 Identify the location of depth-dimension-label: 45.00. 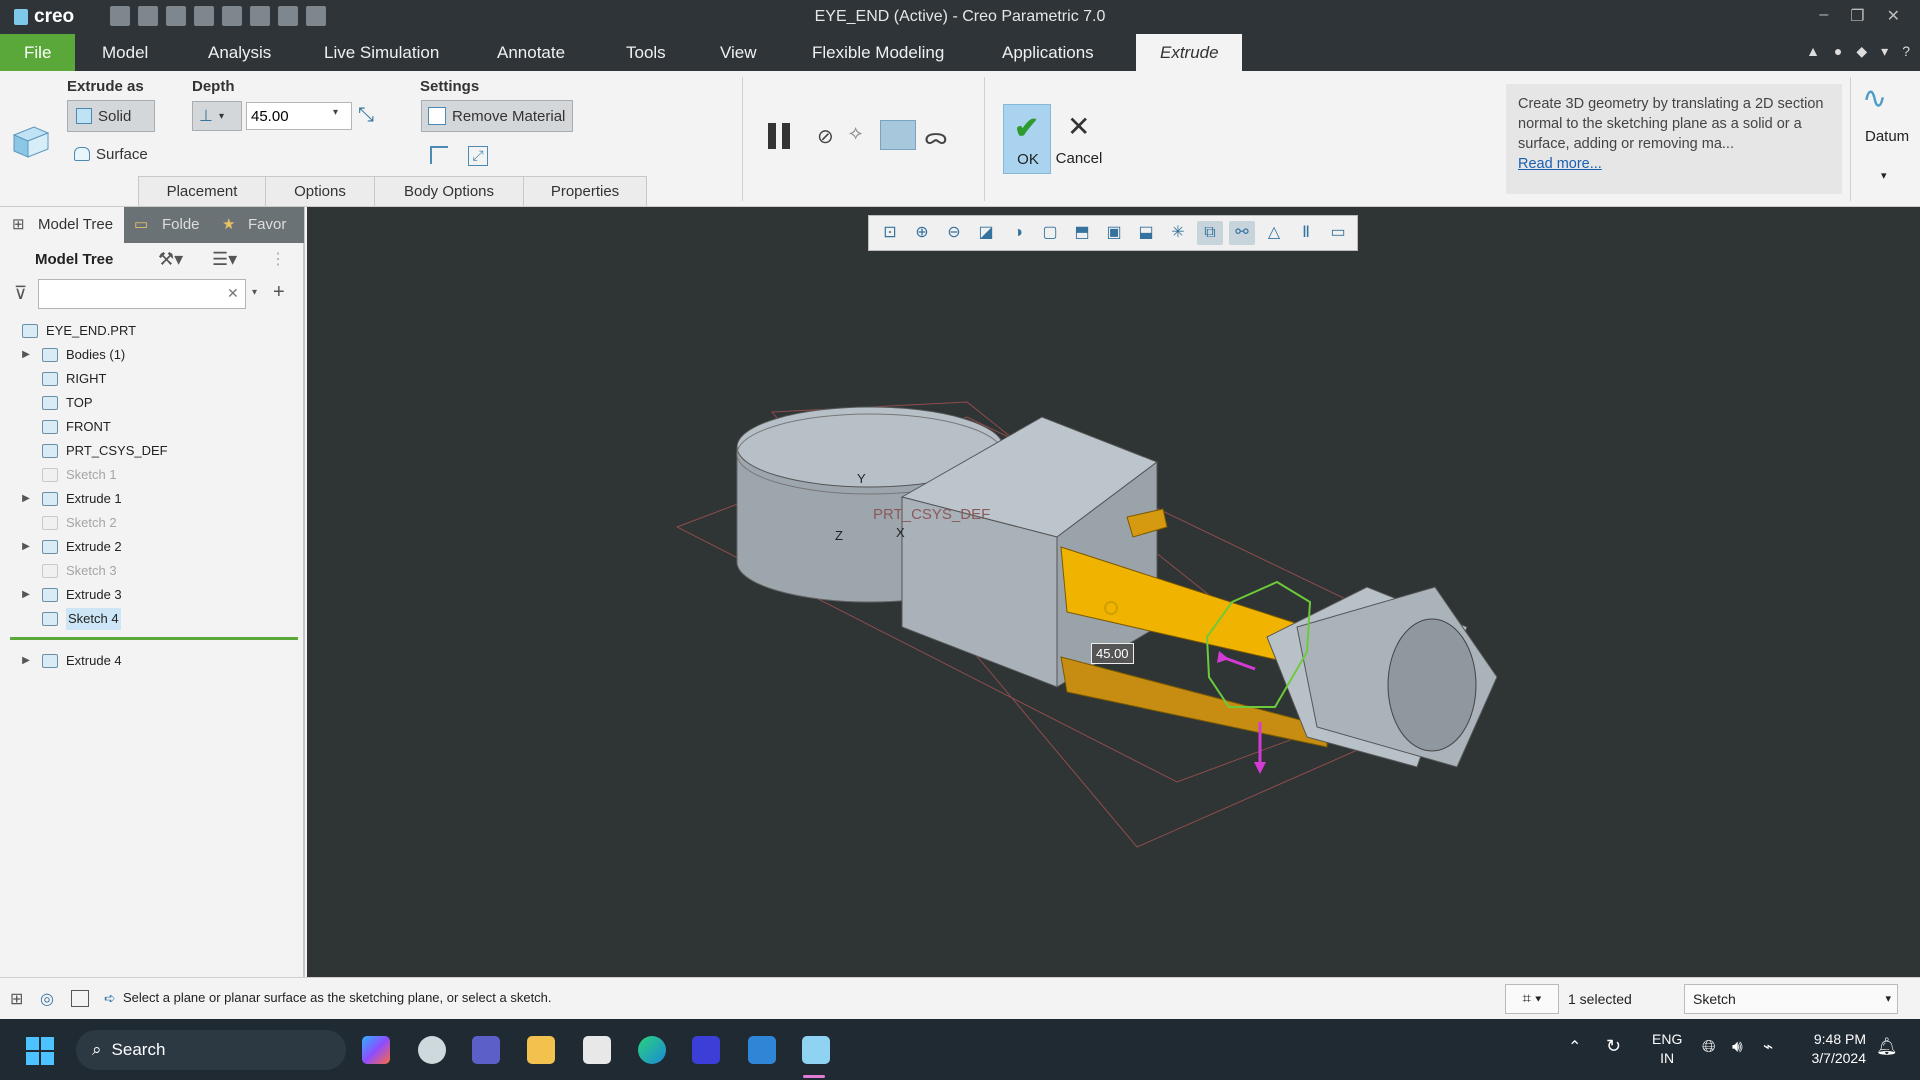
(1112, 653).